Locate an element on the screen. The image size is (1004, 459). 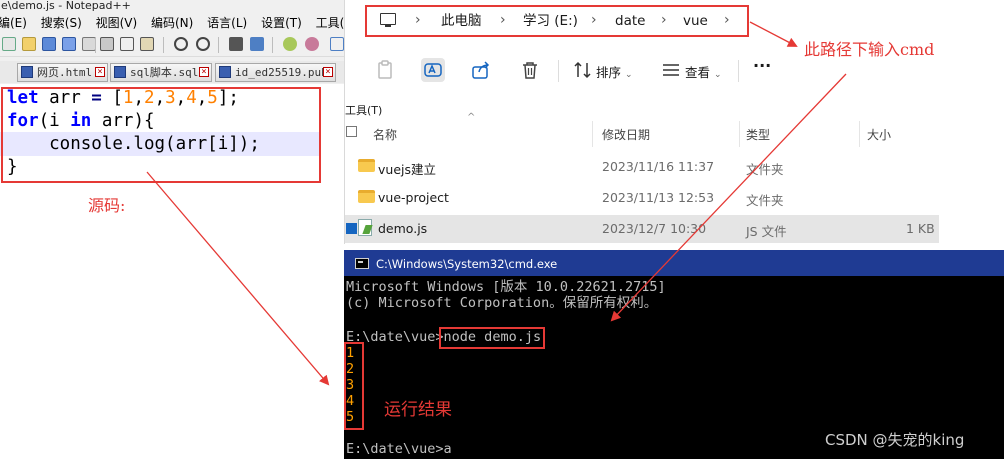
column-type: 类型 is located at coordinates (758, 134).